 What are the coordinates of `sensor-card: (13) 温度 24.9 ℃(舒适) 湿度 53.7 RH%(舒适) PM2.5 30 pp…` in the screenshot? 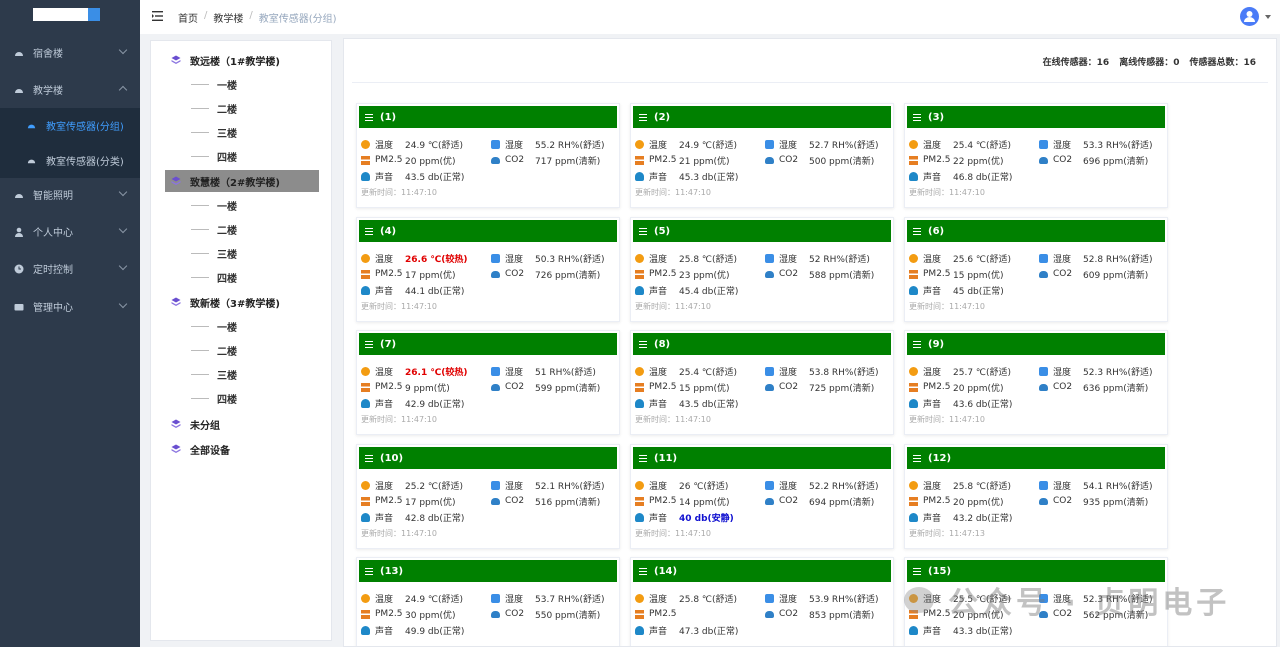 It's located at (488, 601).